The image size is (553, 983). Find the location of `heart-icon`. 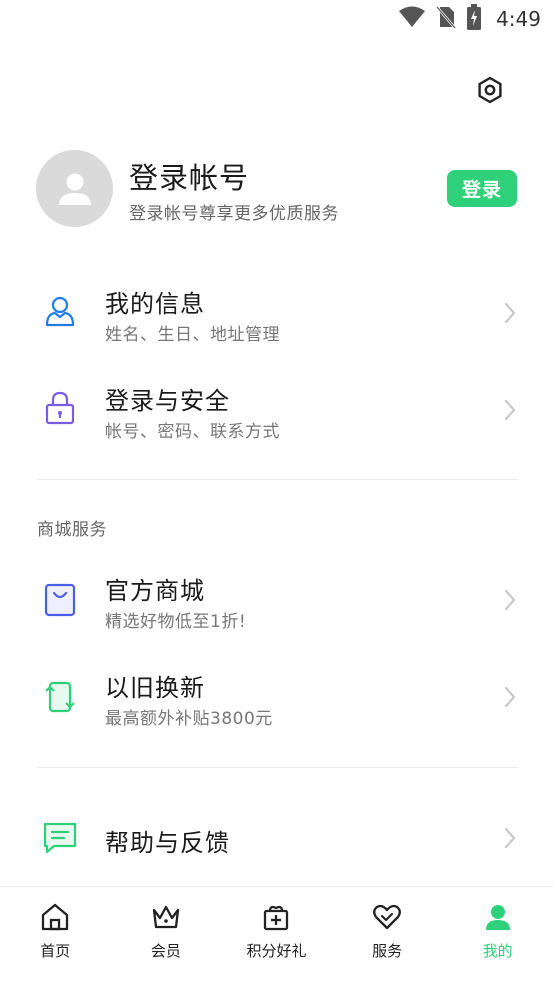

heart-icon is located at coordinates (387, 917).